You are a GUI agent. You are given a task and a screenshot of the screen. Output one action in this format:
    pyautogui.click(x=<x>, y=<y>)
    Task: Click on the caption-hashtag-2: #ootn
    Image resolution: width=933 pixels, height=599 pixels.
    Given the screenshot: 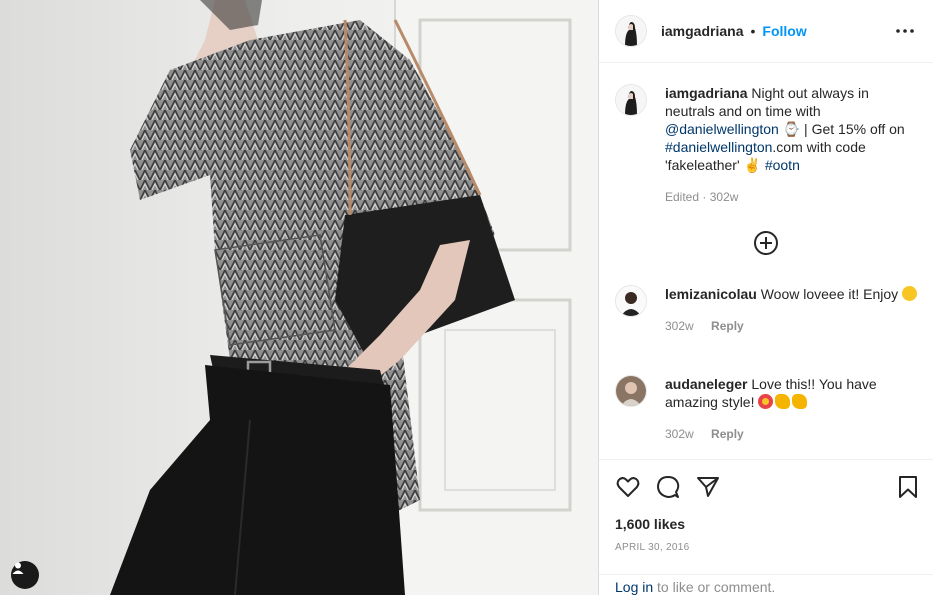 What is the action you would take?
    pyautogui.click(x=782, y=165)
    